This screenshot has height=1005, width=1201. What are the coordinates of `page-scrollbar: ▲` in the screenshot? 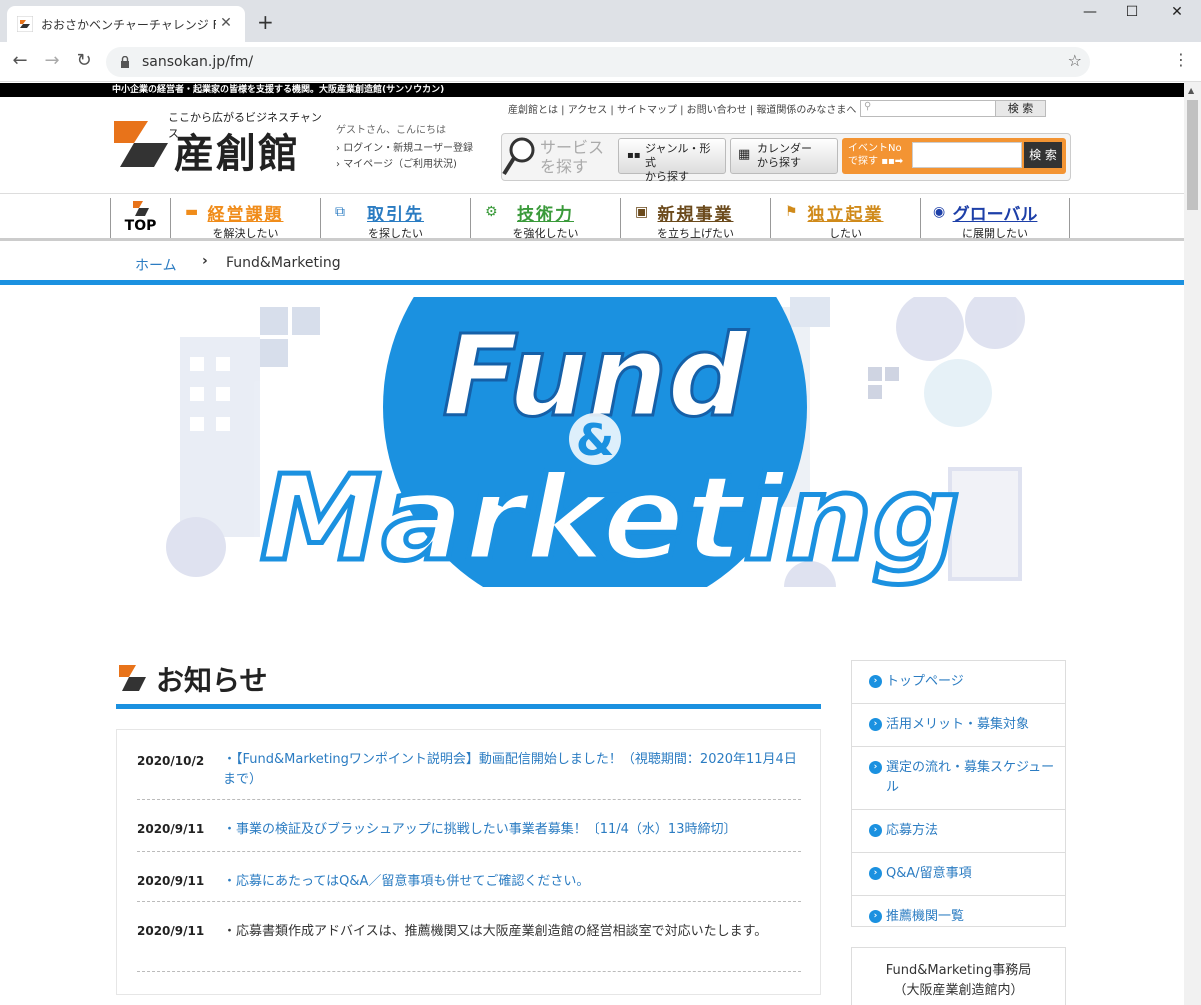 It's located at (1192, 543).